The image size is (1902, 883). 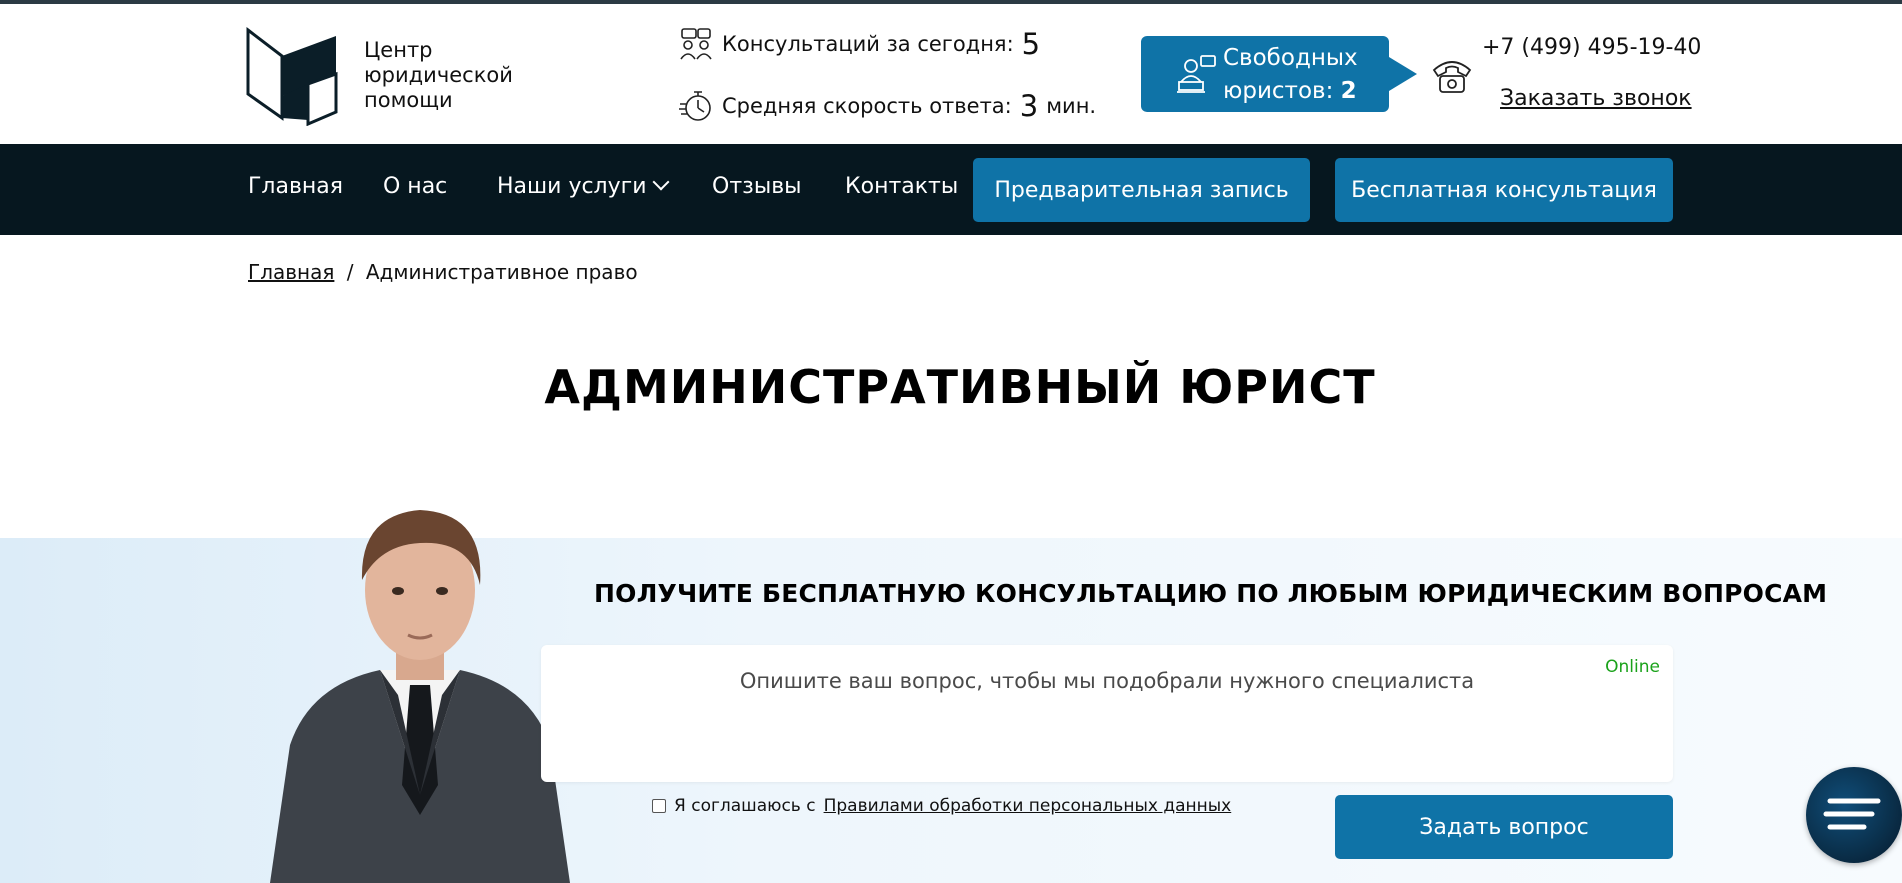 I want to click on lawyer-photo, so click(x=420, y=689).